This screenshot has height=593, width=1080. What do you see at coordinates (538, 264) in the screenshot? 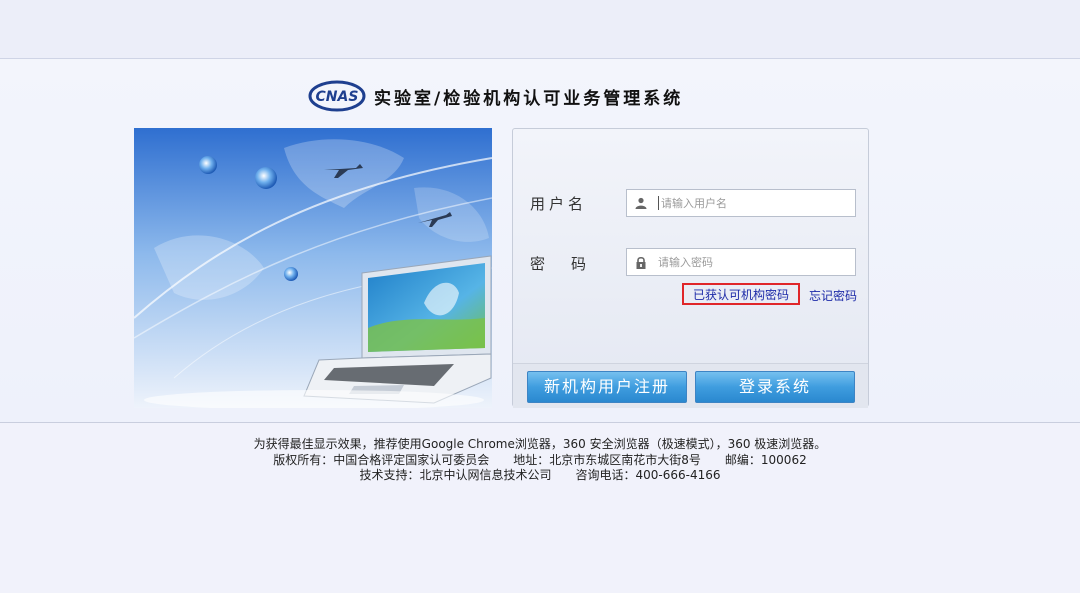
I see `password-label-char-1: 密` at bounding box center [538, 264].